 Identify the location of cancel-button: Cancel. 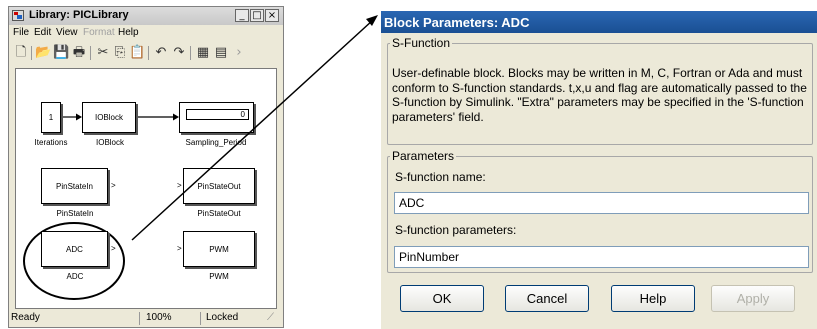
(547, 298).